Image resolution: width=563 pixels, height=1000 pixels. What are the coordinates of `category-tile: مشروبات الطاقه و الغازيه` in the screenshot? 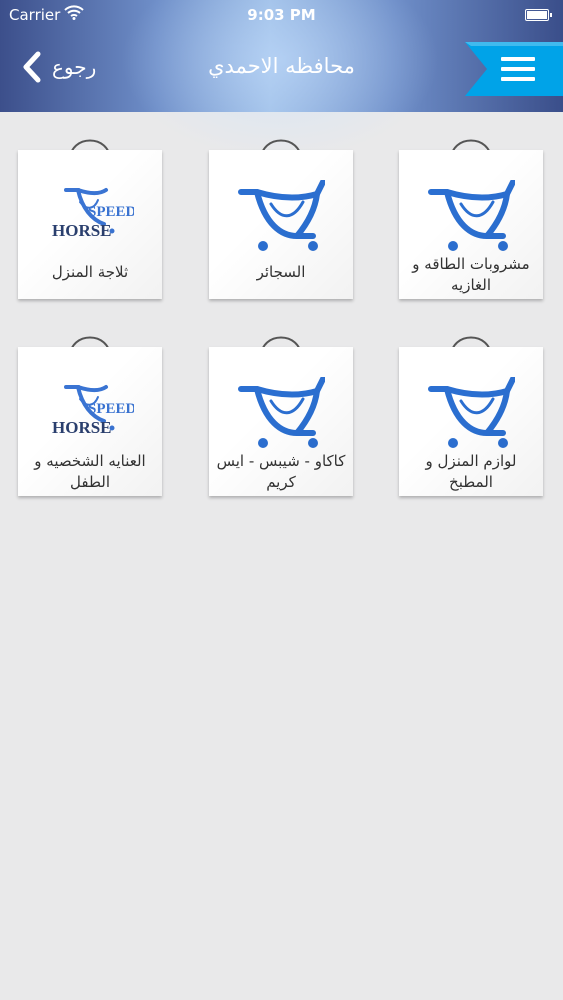 It's located at (471, 224).